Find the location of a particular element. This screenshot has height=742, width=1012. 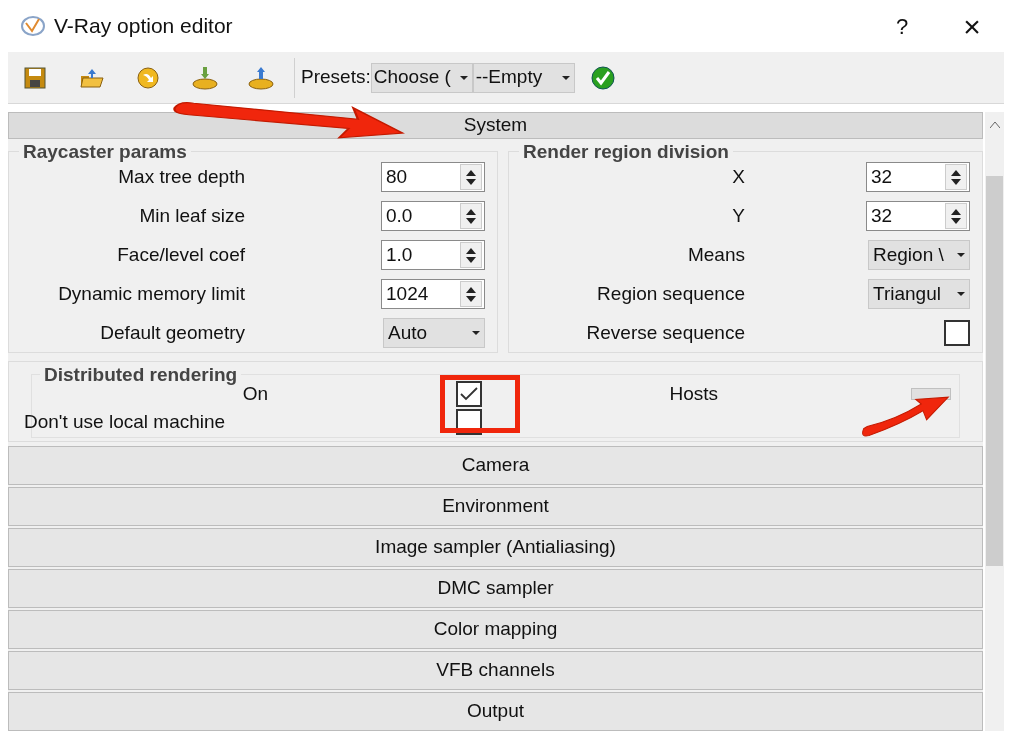

scroll-up-icon is located at coordinates (994, 125).